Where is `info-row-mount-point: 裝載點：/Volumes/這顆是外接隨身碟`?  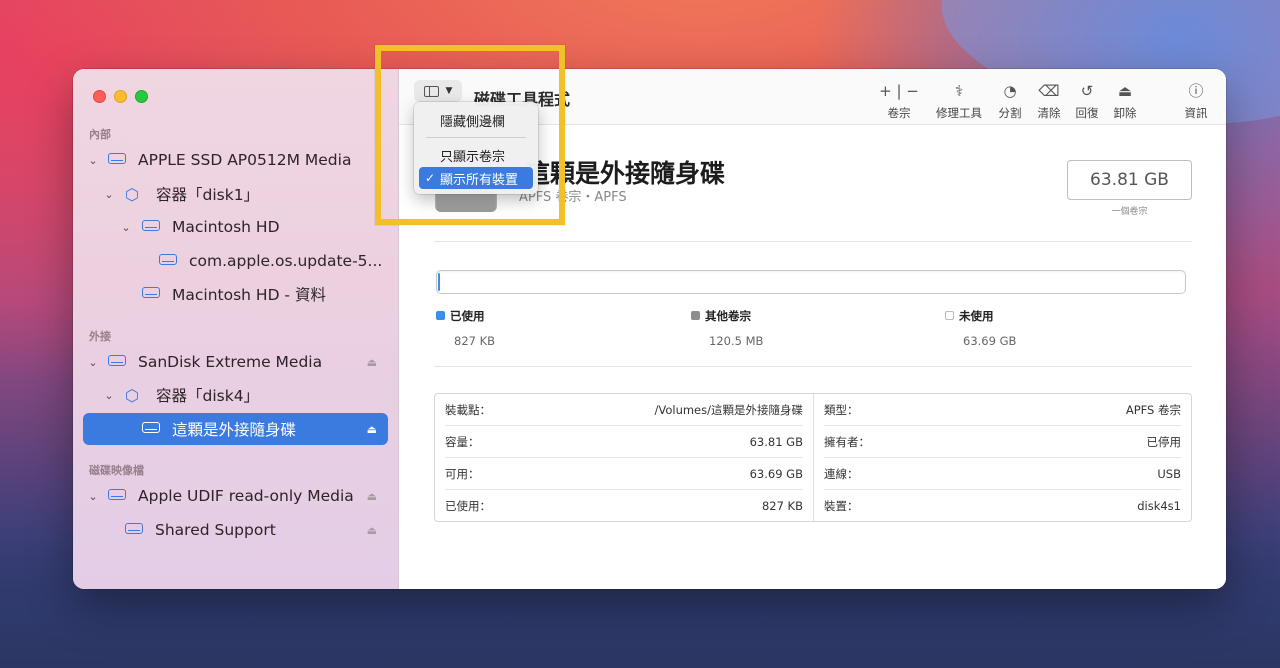
info-row-mount-point: 裝載點：/Volumes/這顆是外接隨身碟 is located at coordinates (624, 410).